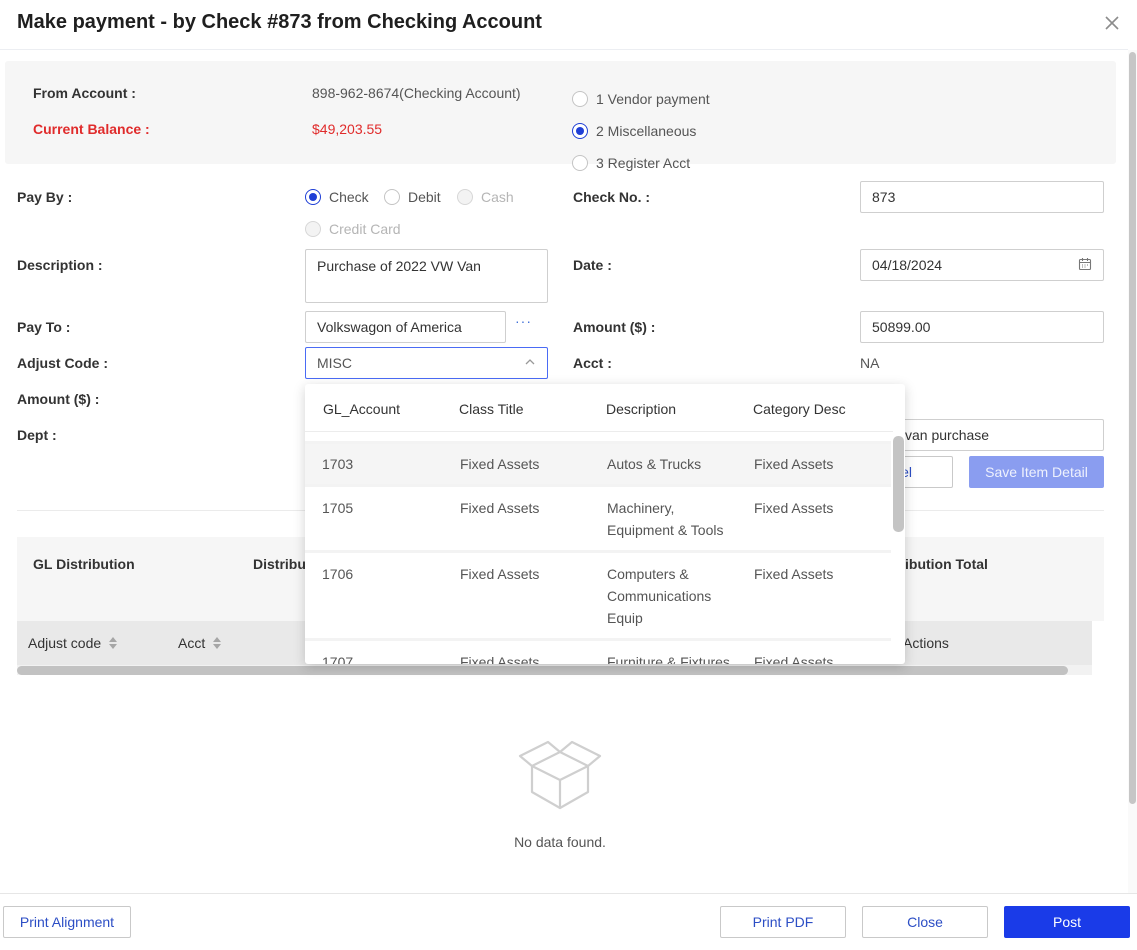 The width and height of the screenshot is (1137, 950). What do you see at coordinates (424, 197) in the screenshot?
I see `radio-label: Debit` at bounding box center [424, 197].